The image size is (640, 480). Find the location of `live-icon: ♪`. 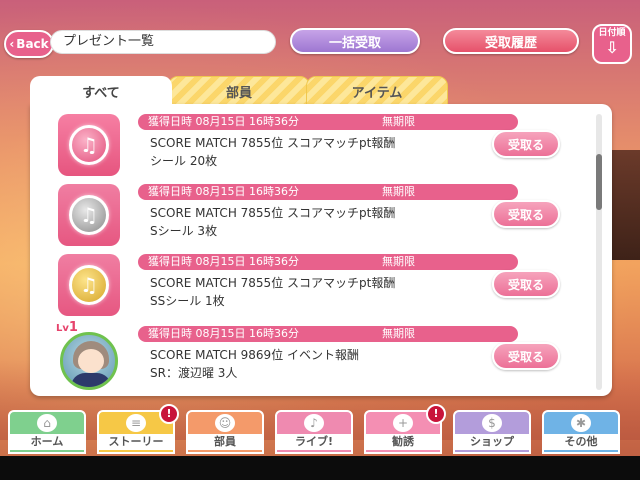

live-icon: ♪ is located at coordinates (314, 423).